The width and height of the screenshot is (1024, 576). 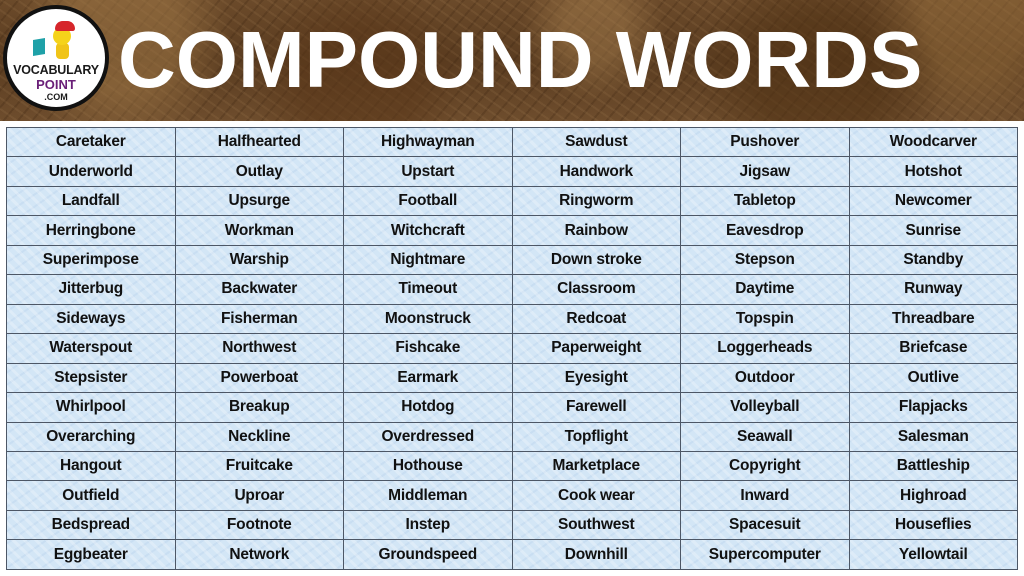 What do you see at coordinates (765, 436) in the screenshot?
I see `word-cell: Seawall` at bounding box center [765, 436].